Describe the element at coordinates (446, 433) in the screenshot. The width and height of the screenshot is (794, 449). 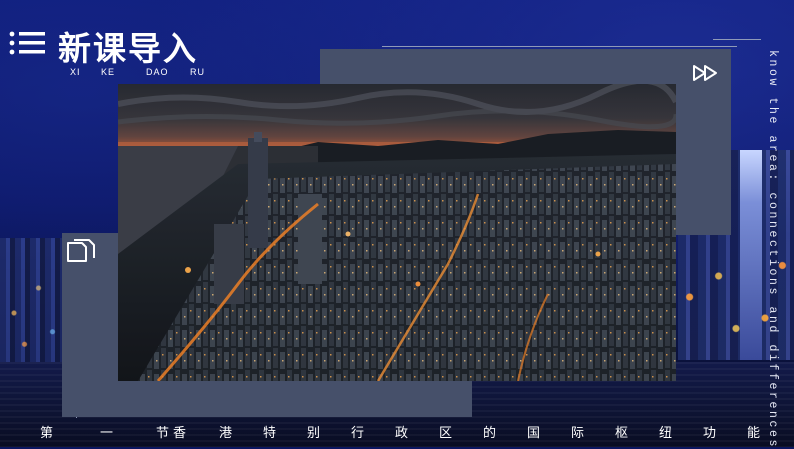
I see `subtitle-char: 区` at that location.